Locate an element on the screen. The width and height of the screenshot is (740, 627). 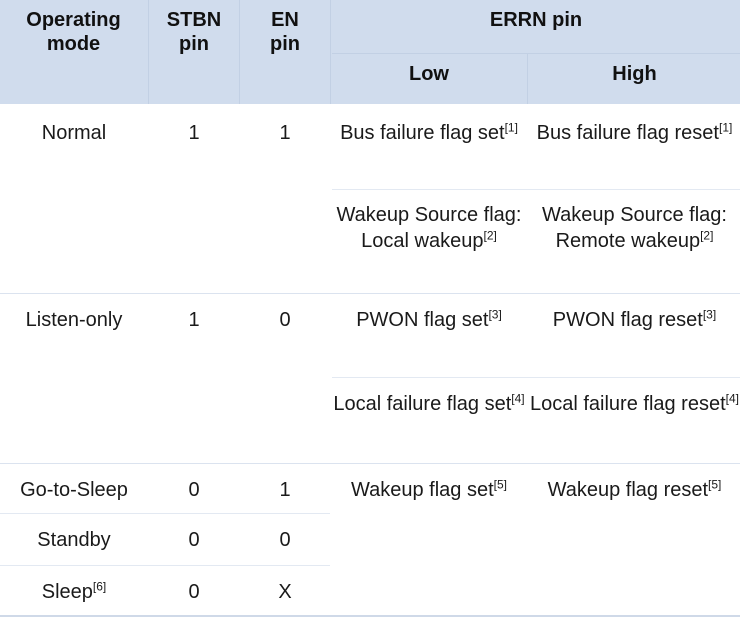
table-row: Normal is located at coordinates (74, 133).